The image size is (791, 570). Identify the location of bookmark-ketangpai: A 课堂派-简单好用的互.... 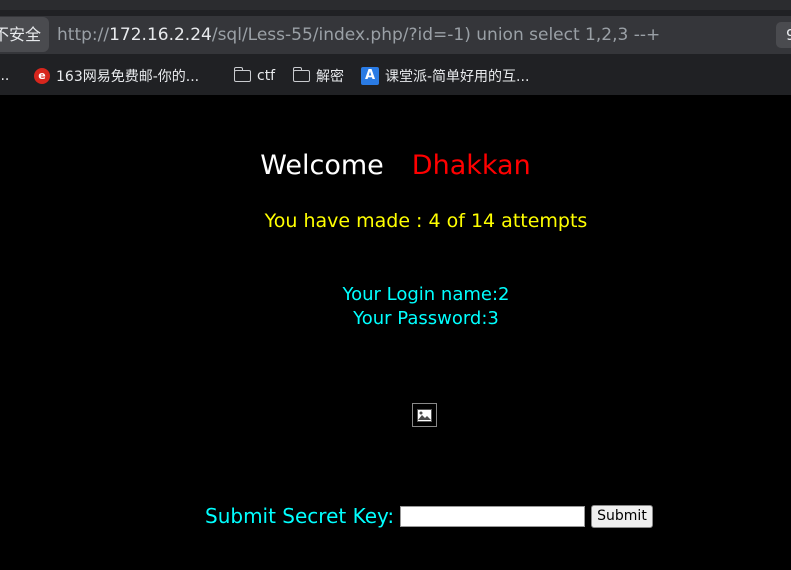
(445, 76).